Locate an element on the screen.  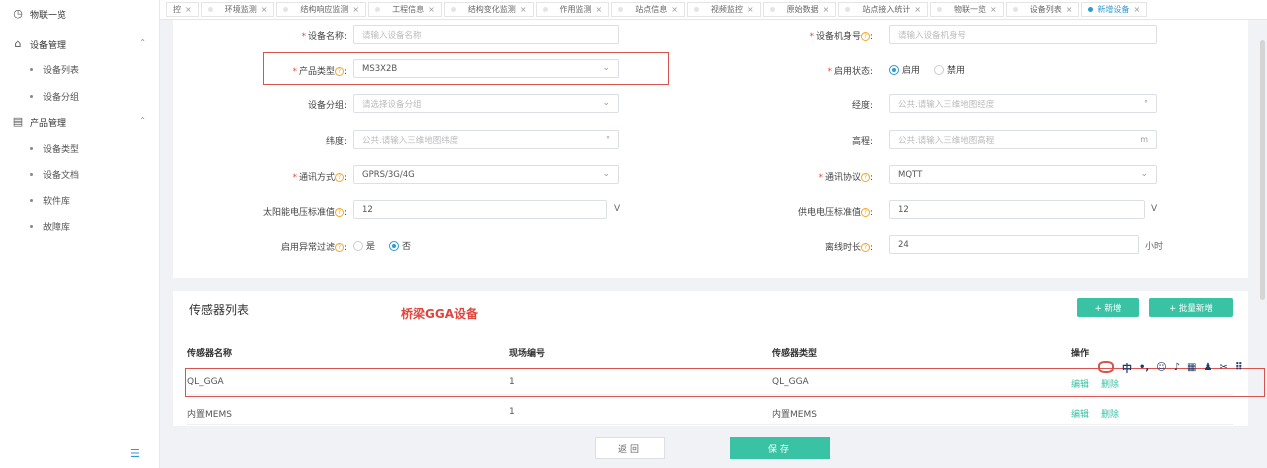
highlight-box is located at coordinates (466, 68).